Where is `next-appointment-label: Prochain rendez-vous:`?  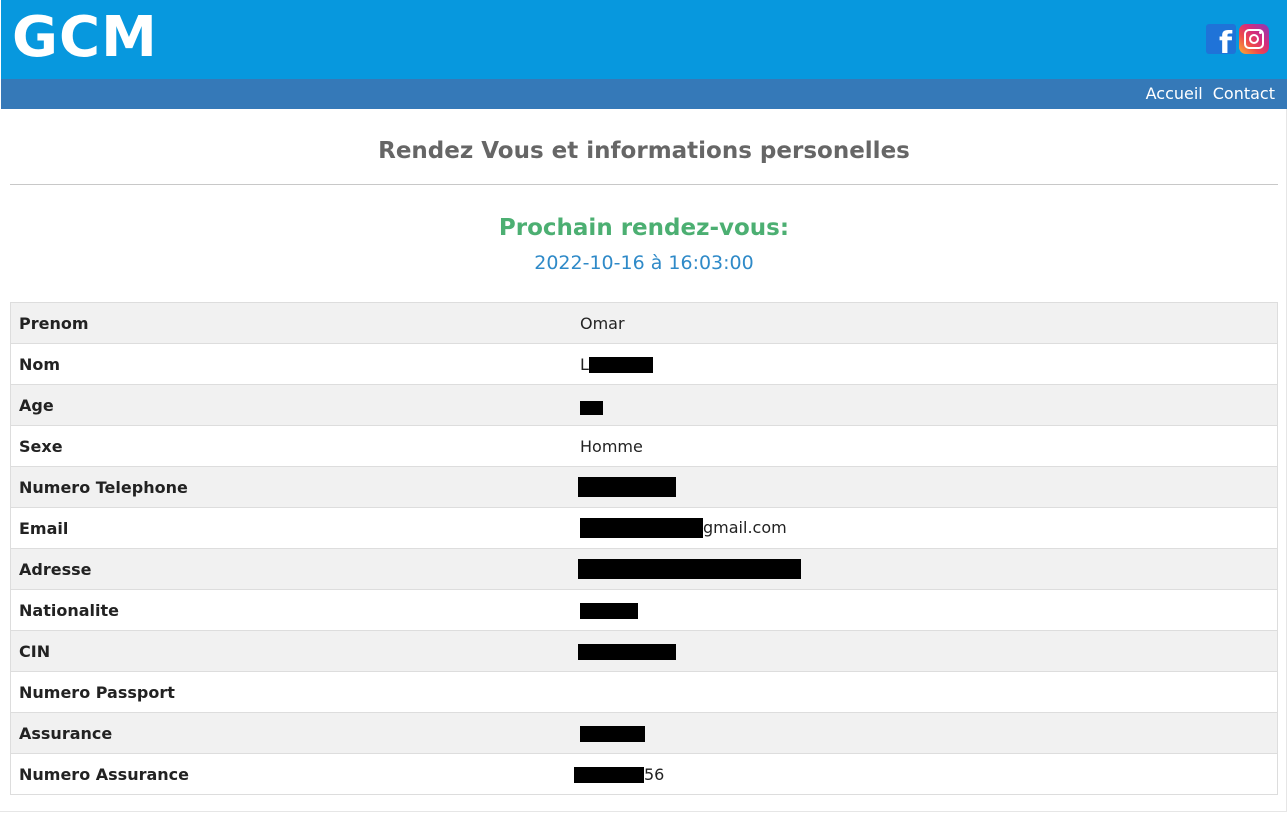 next-appointment-label: Prochain rendez-vous: is located at coordinates (644, 228).